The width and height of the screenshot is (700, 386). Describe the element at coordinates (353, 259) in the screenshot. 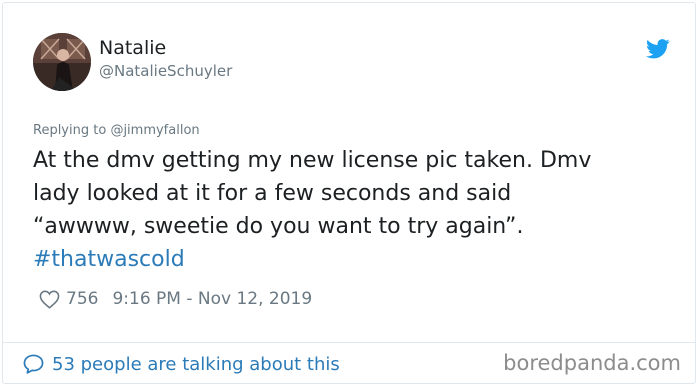

I see `hashtag-link: #thatwascold` at that location.